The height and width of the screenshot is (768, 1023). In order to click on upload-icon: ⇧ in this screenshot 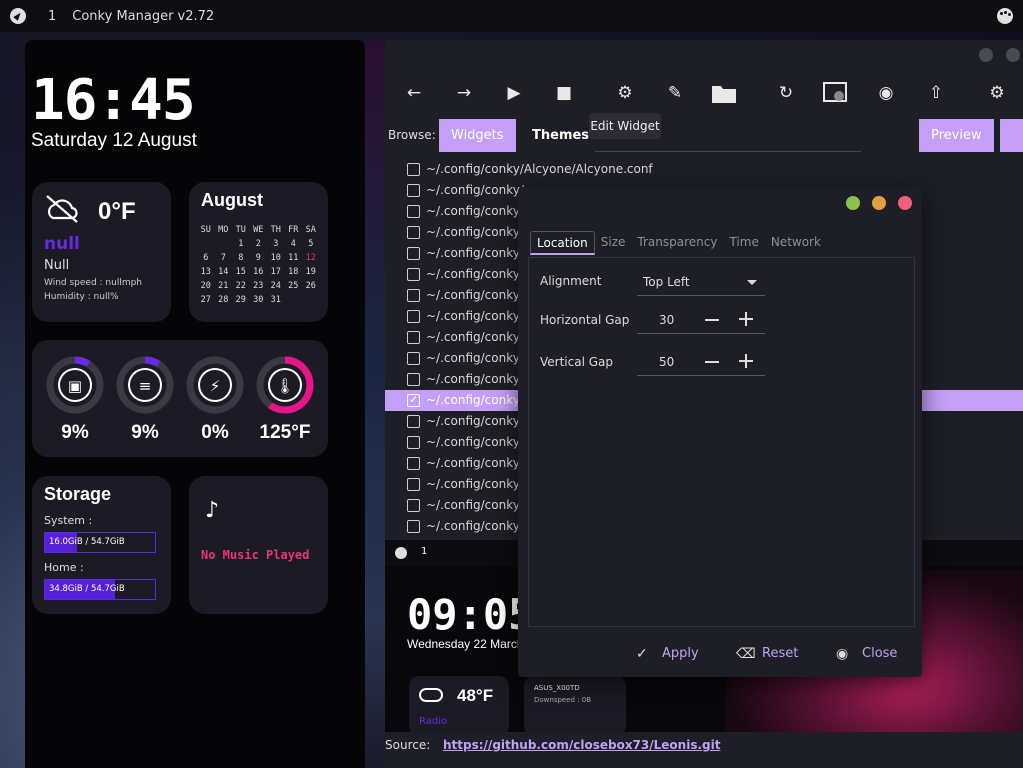, I will do `click(936, 93)`.